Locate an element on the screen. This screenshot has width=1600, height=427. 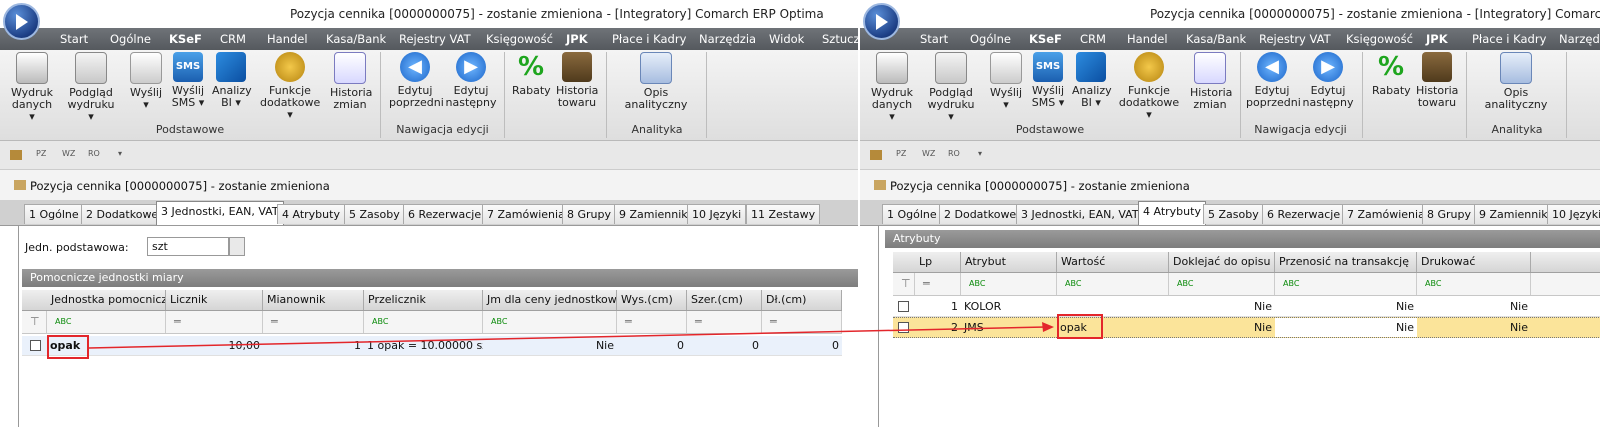
menu-ogolne: Ogólne is located at coordinates (130, 39).